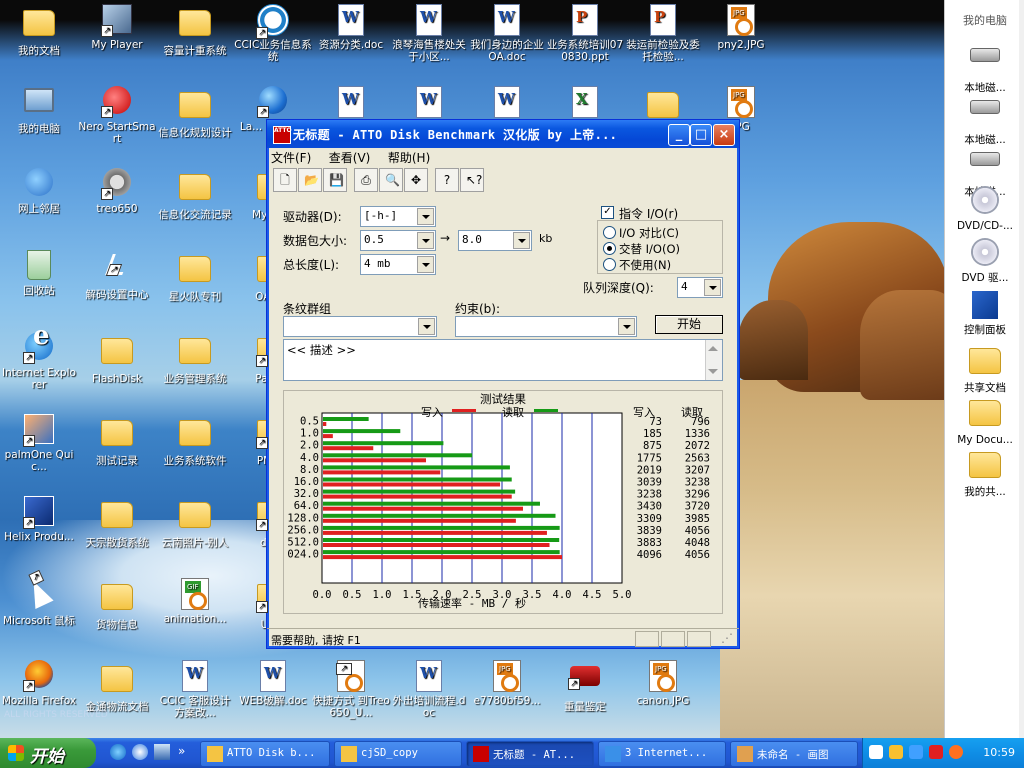  Describe the element at coordinates (609, 232) in the screenshot. I see `io-compare-radio` at that location.